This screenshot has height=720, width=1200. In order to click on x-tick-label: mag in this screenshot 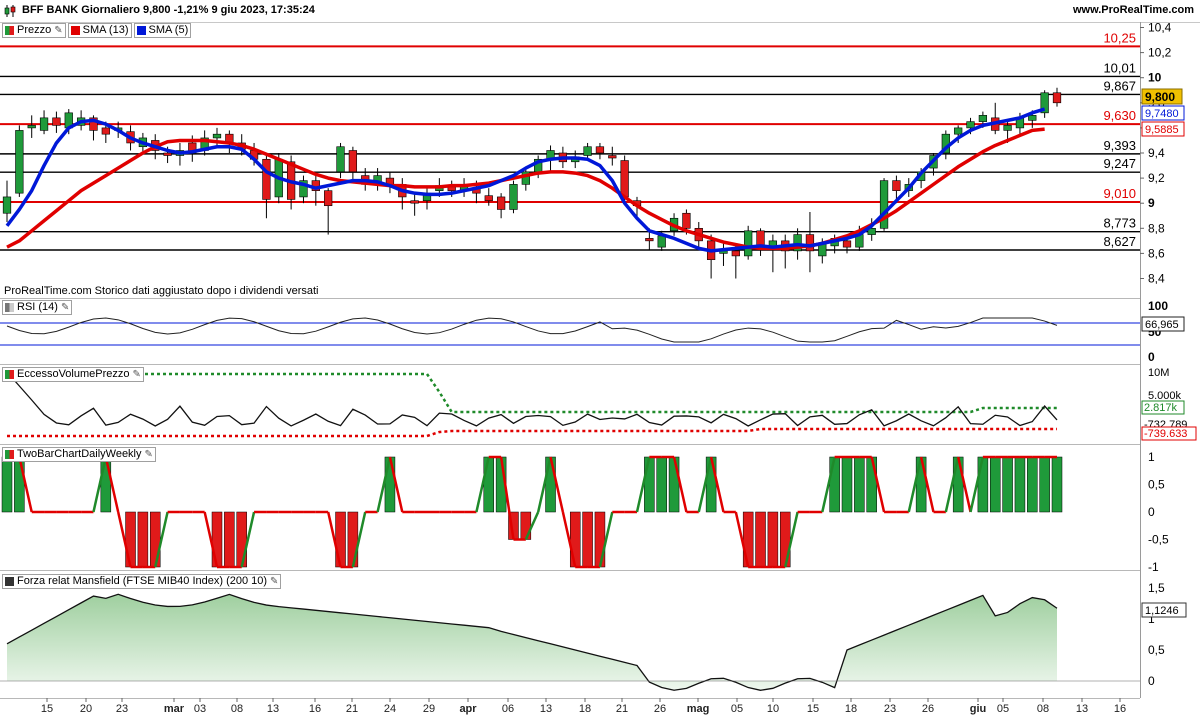, I will do `click(698, 709)`.